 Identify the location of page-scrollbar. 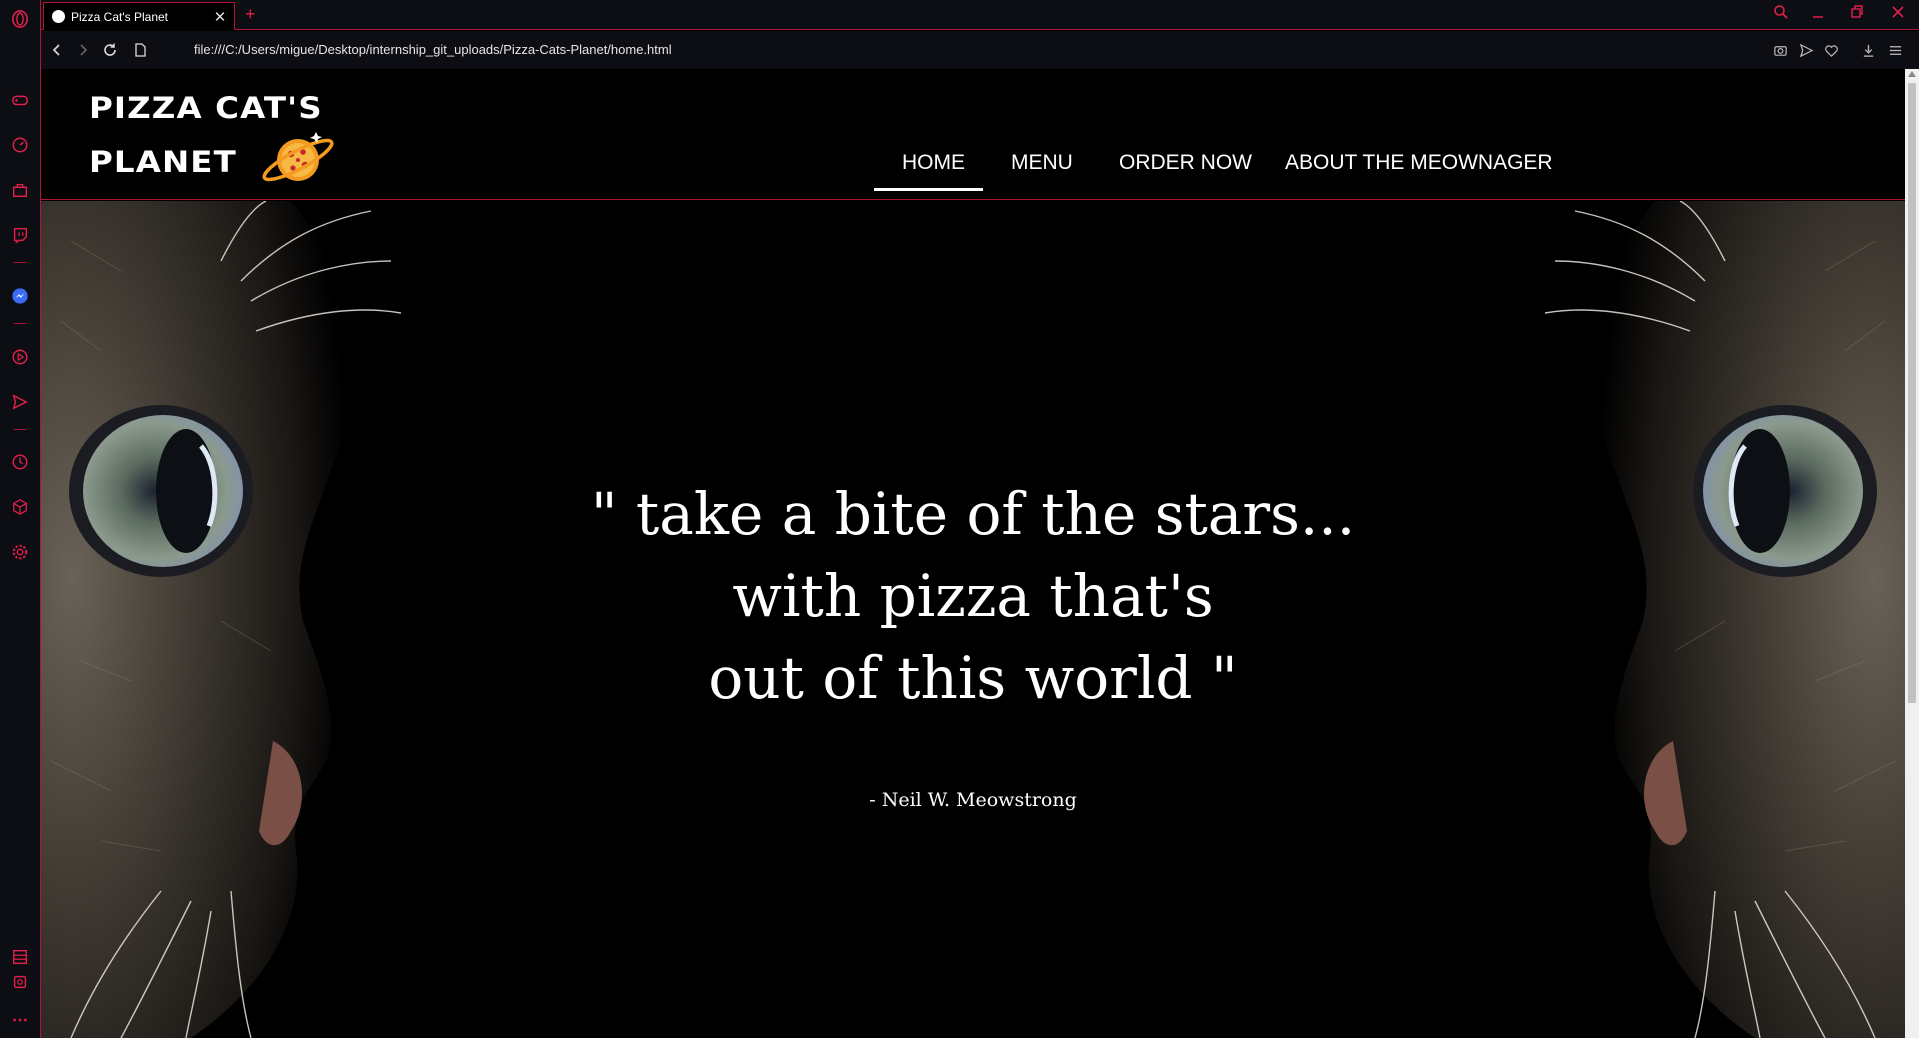
(1912, 553).